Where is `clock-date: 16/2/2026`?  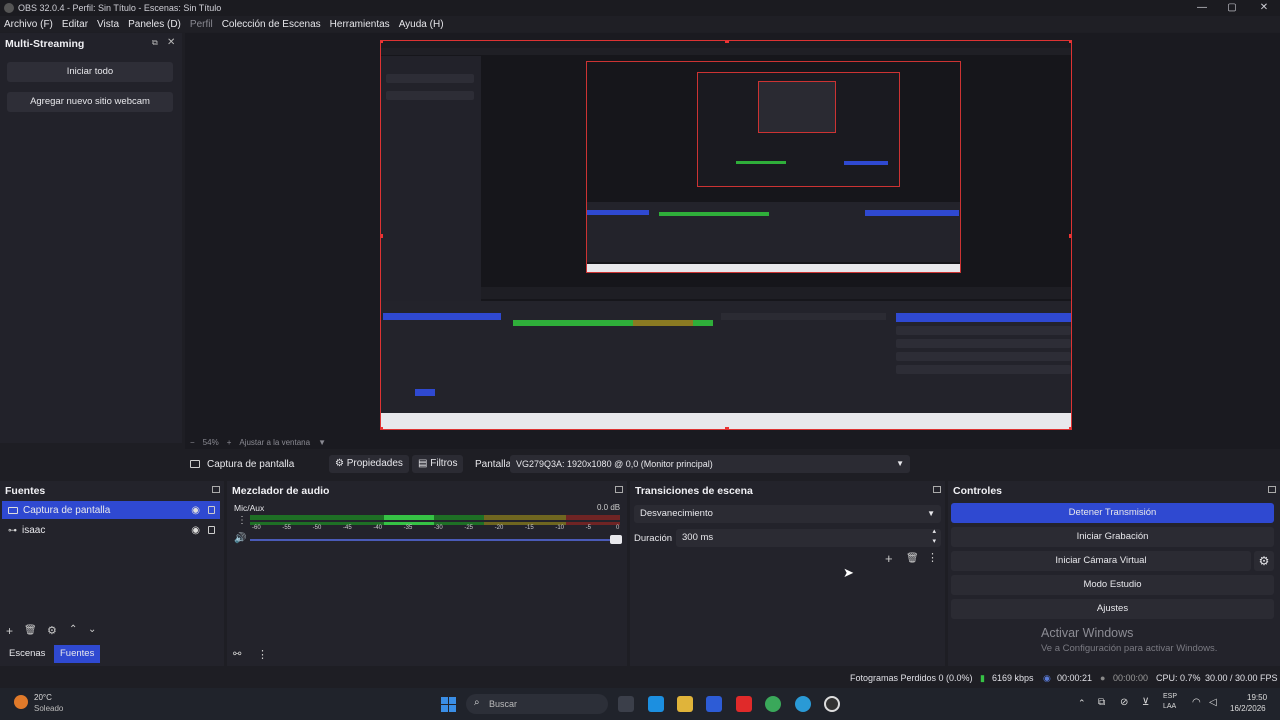 clock-date: 16/2/2026 is located at coordinates (1248, 708).